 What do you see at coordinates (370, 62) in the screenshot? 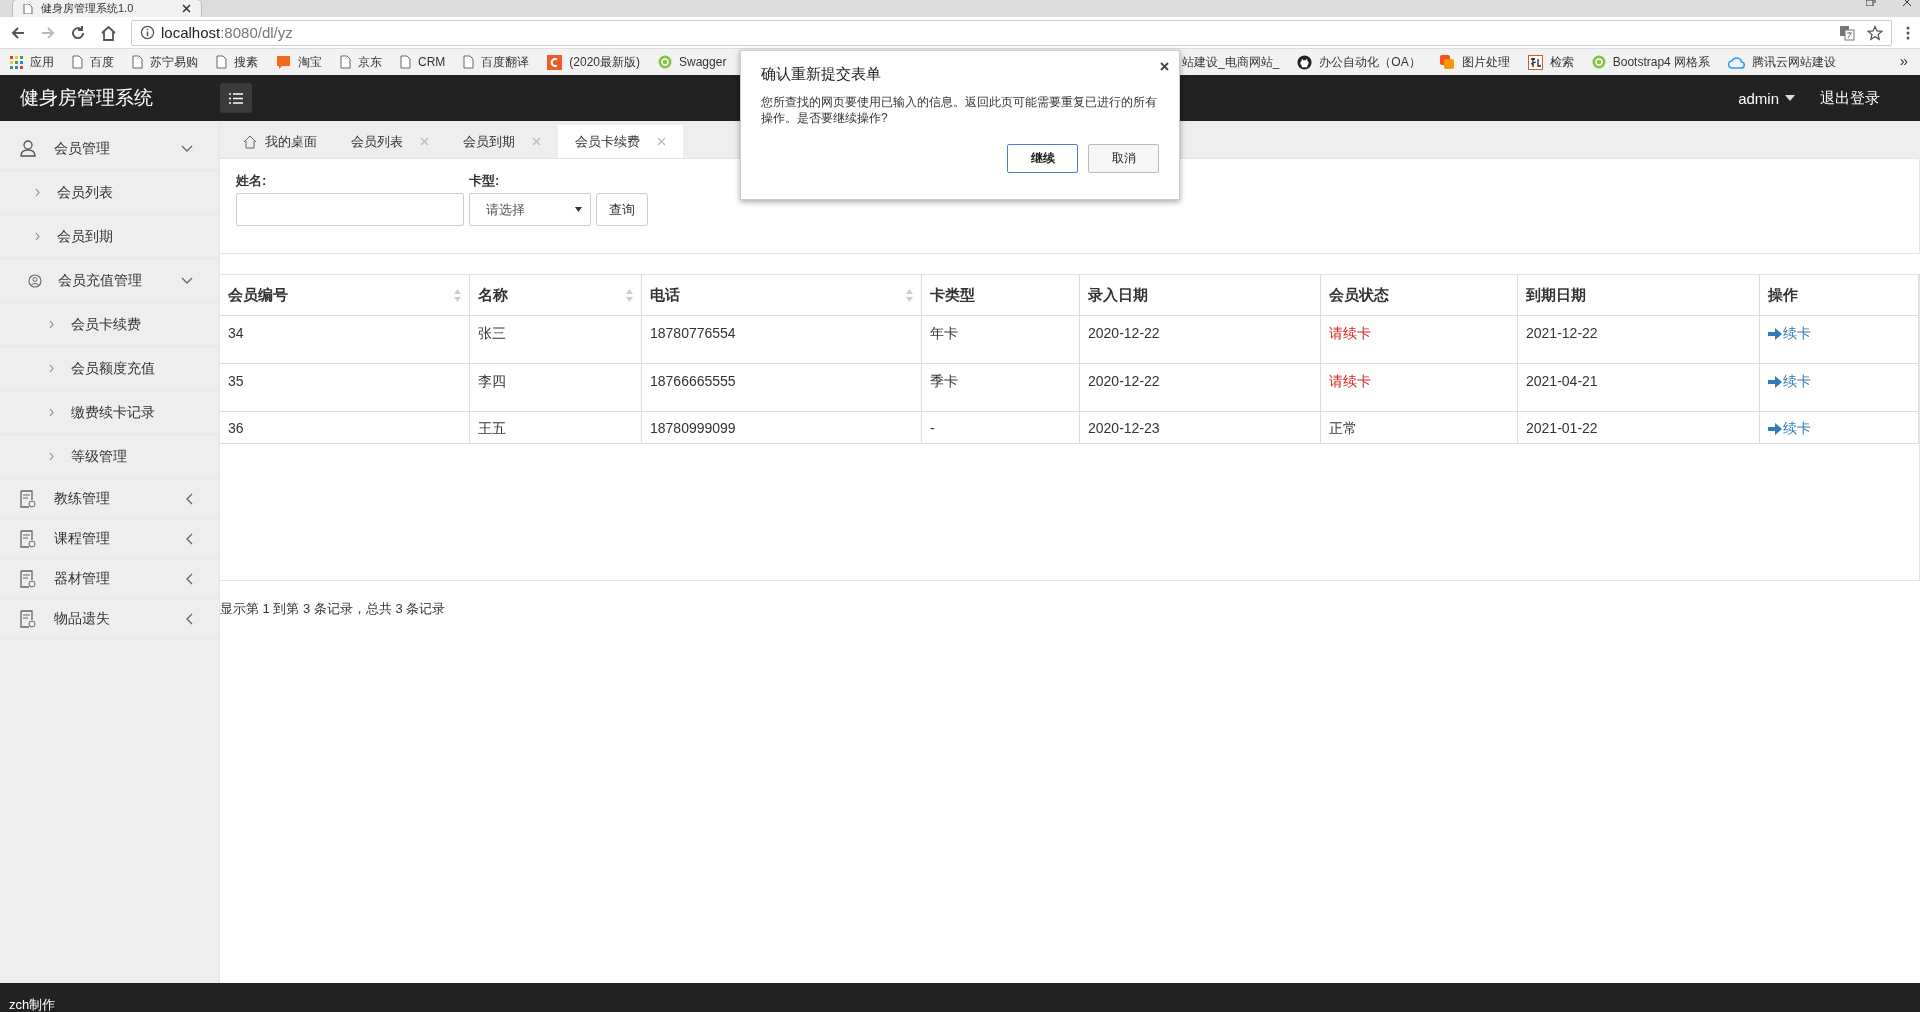
I see `bookmark-label: 京东` at bounding box center [370, 62].